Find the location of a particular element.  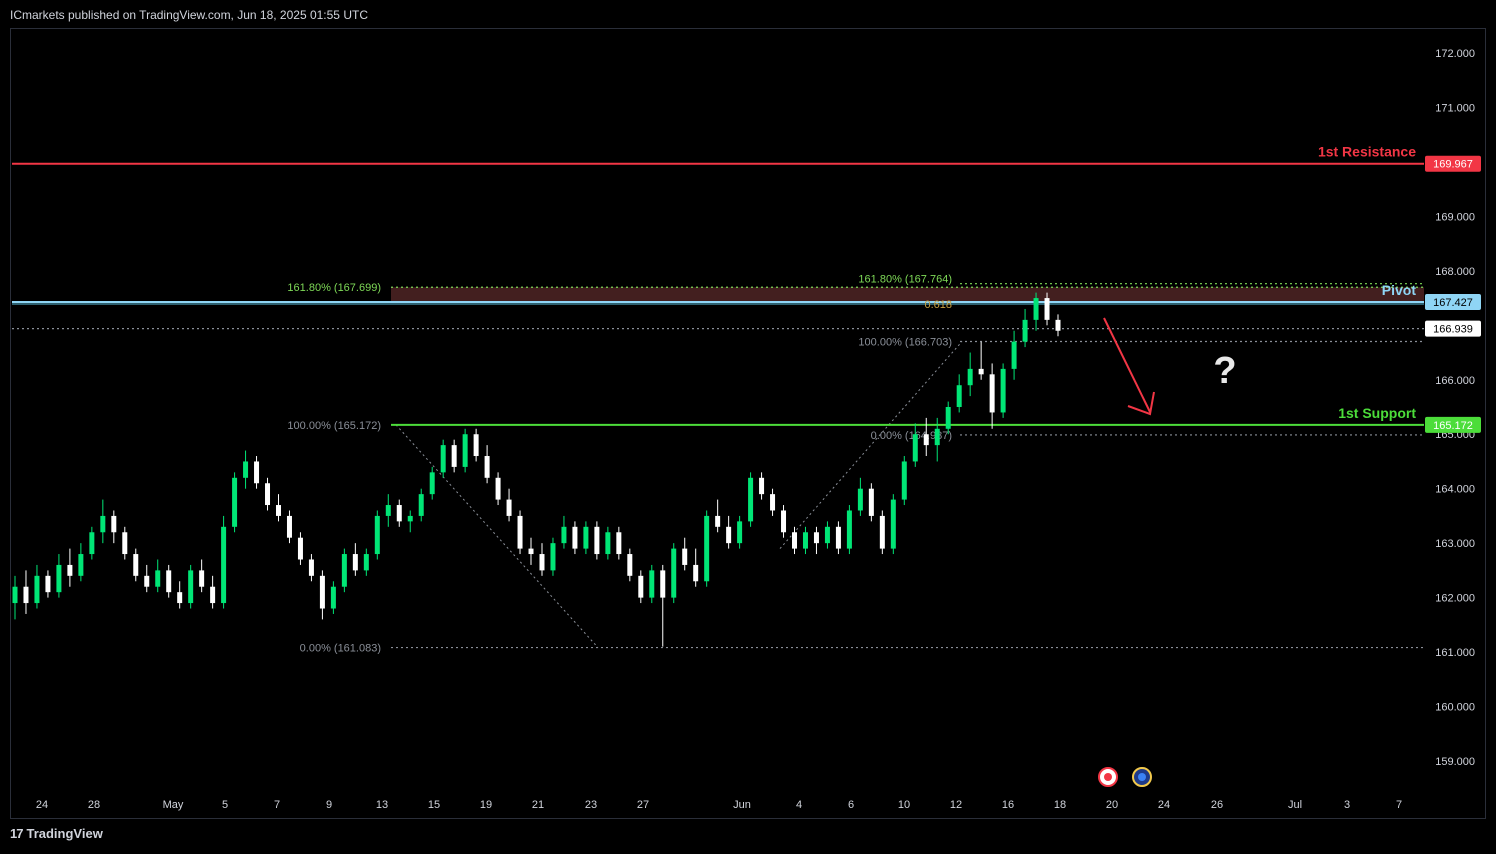

last-price-tag: 166.939 is located at coordinates (1453, 330).